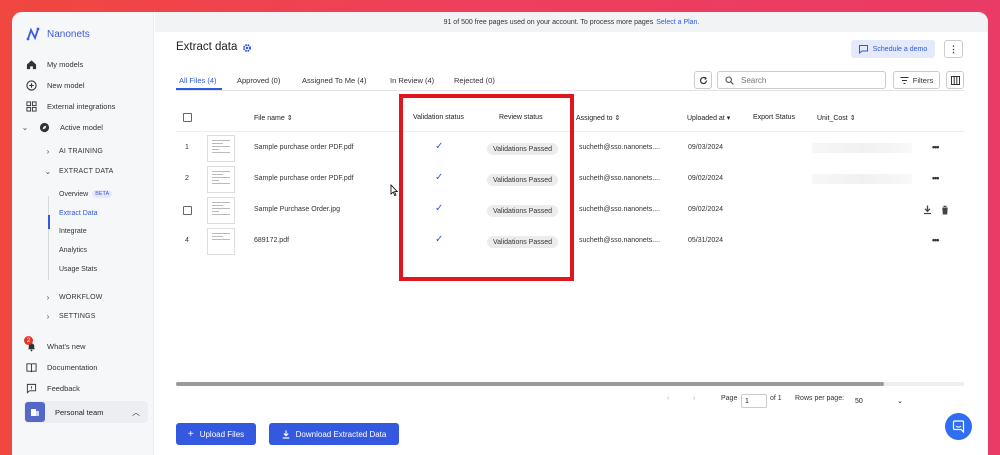  I want to click on delete-icon, so click(945, 210).